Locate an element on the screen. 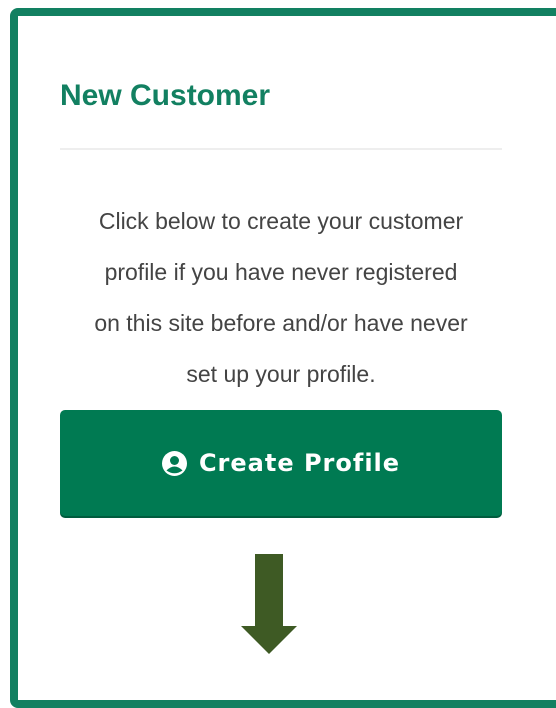 The height and width of the screenshot is (708, 556). divider is located at coordinates (281, 149).